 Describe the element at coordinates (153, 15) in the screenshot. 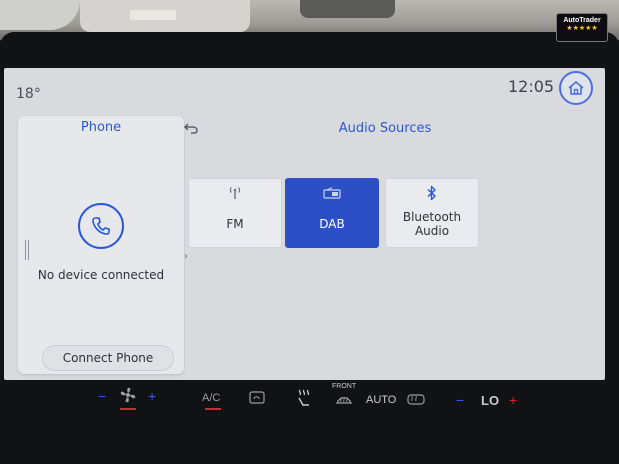

I see `background-license-plate` at that location.